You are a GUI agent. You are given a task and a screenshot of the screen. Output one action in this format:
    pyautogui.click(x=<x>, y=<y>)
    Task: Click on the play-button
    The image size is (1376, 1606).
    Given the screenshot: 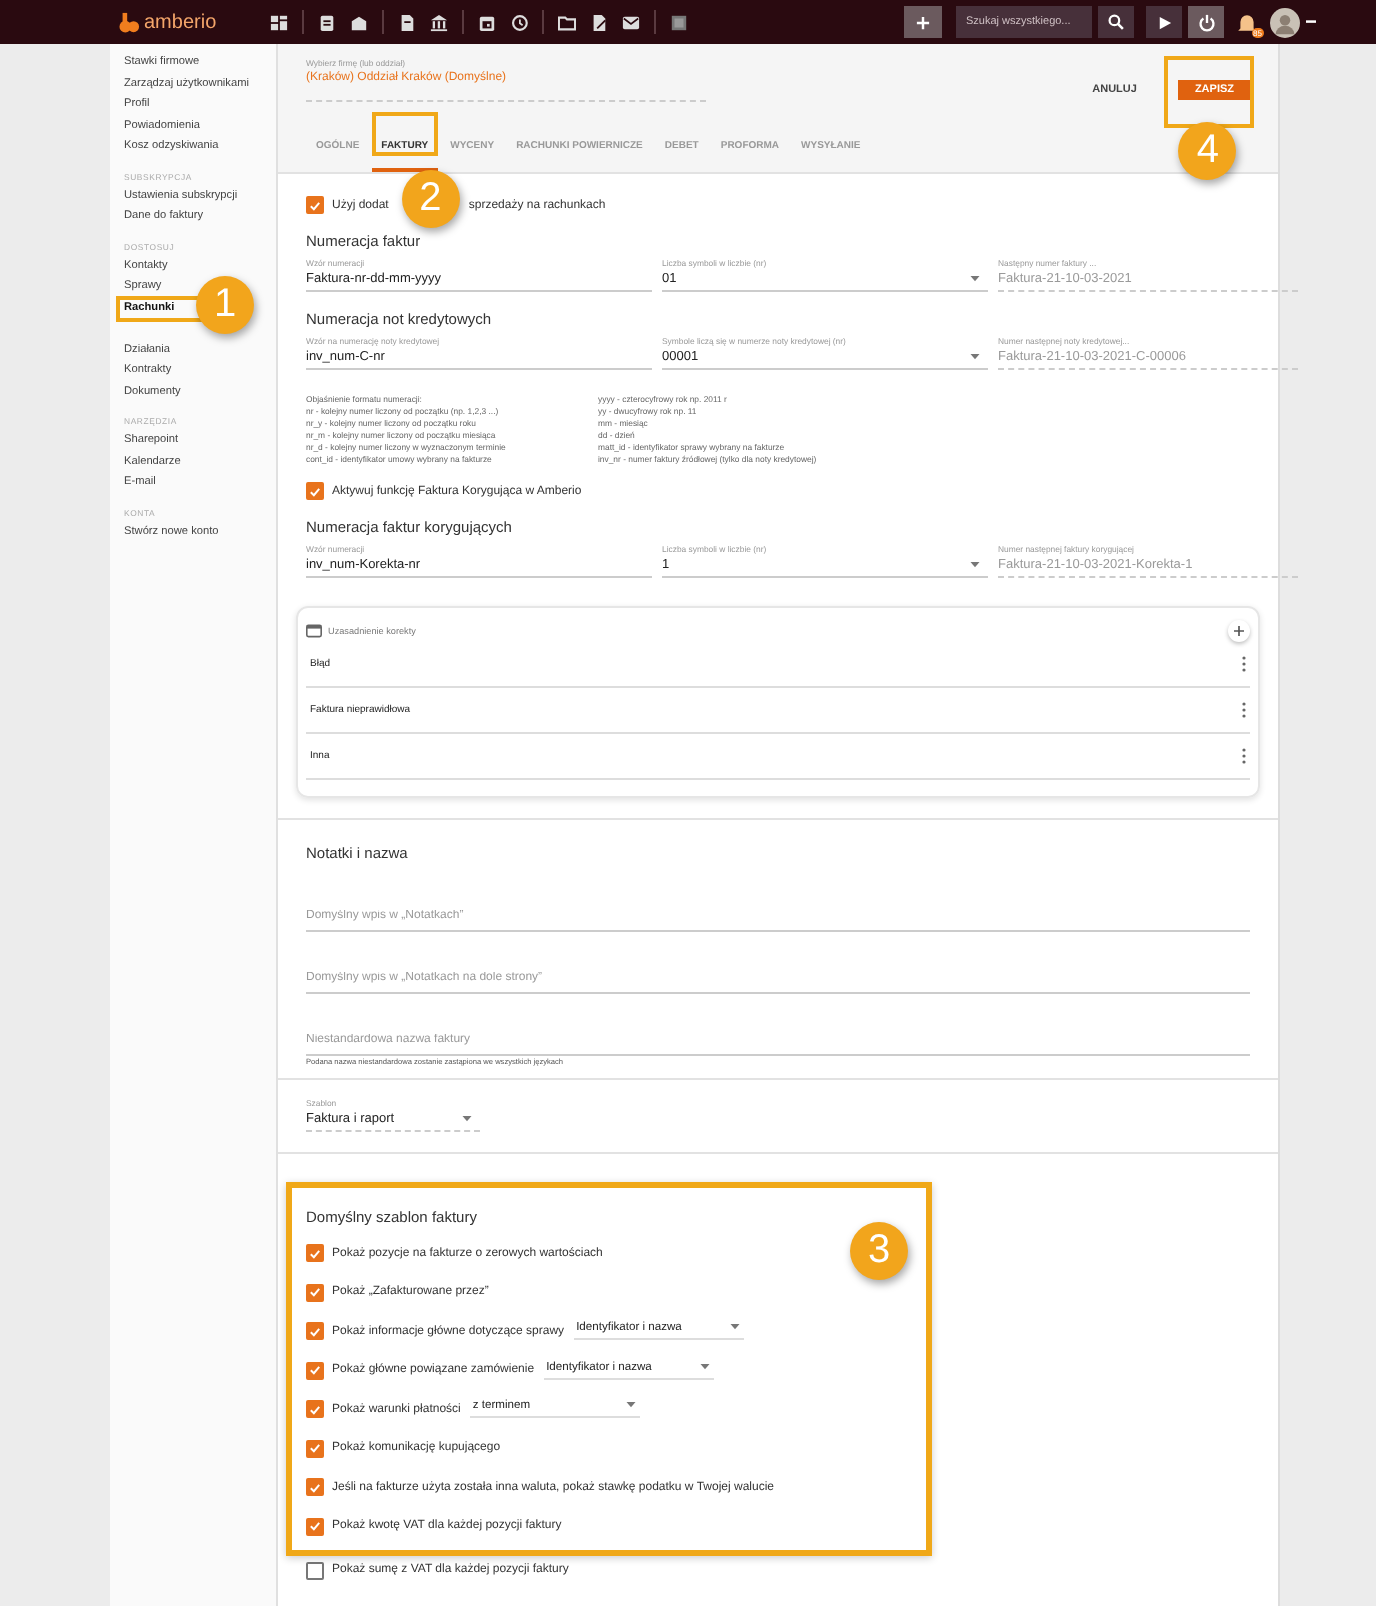 What is the action you would take?
    pyautogui.click(x=1164, y=22)
    